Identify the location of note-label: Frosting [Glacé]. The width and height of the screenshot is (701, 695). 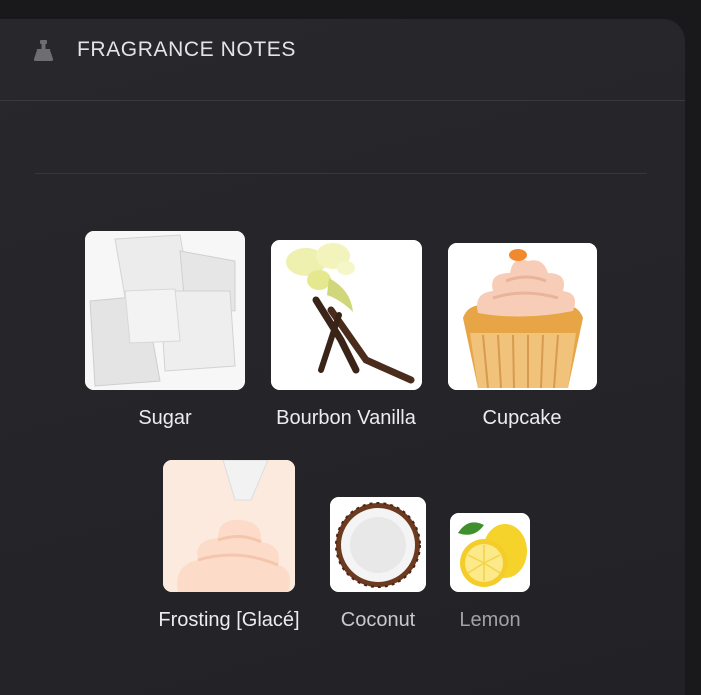
(229, 620).